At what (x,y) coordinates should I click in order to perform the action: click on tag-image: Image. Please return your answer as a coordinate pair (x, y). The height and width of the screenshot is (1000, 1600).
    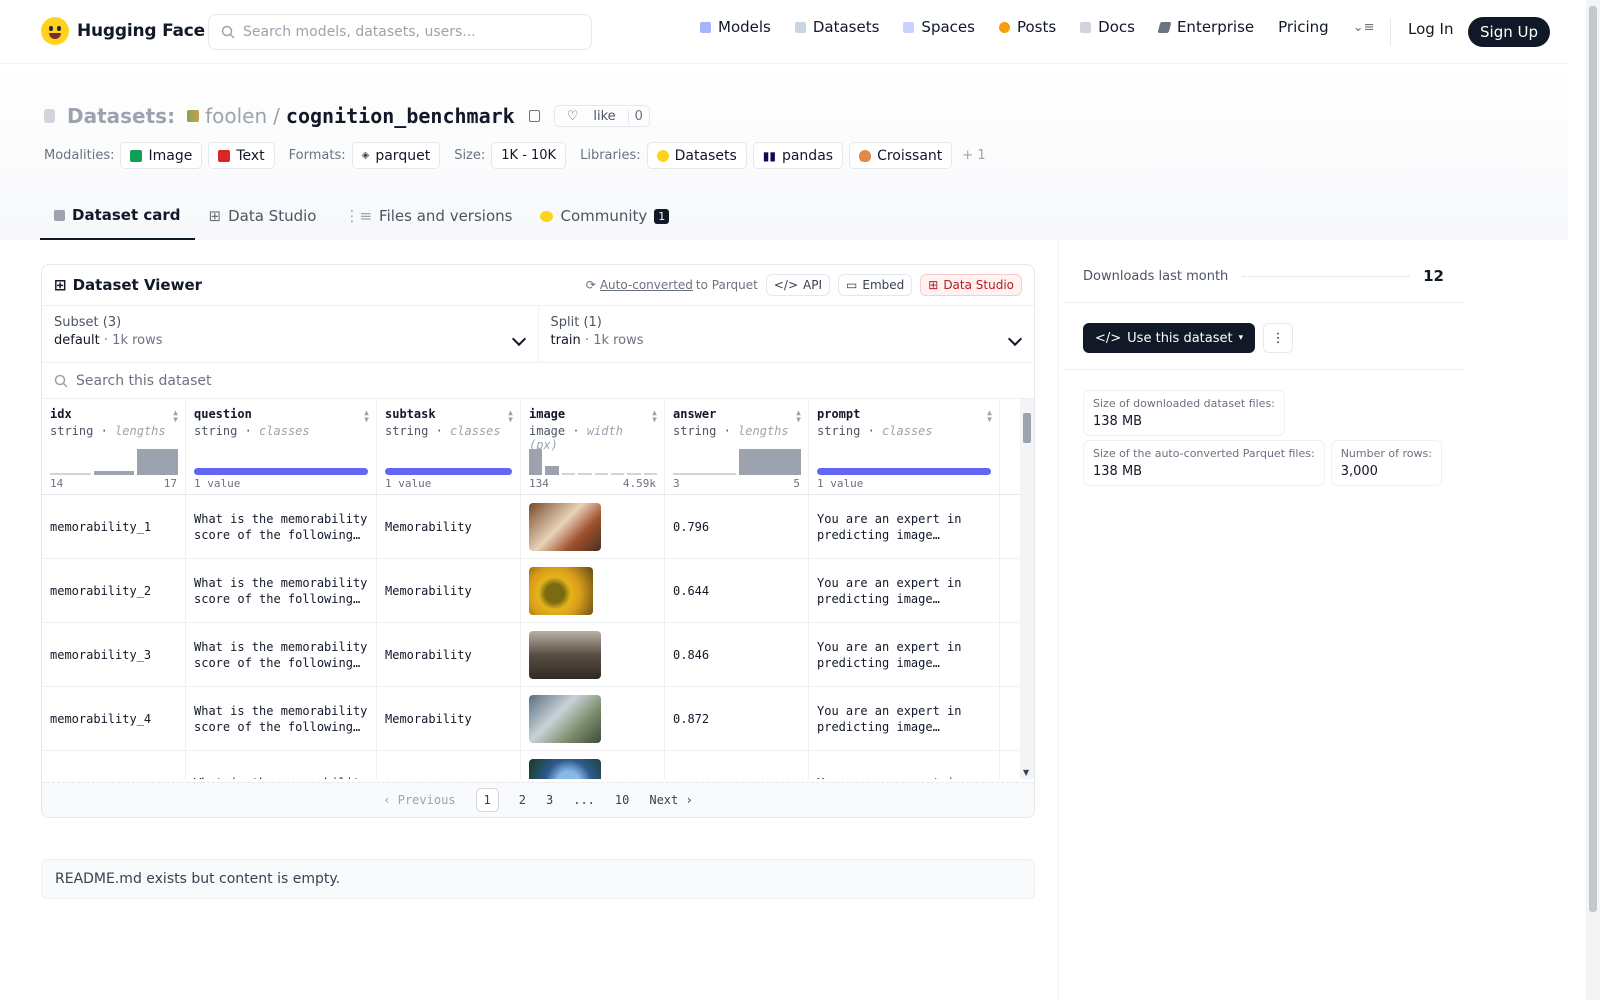
    Looking at the image, I should click on (161, 155).